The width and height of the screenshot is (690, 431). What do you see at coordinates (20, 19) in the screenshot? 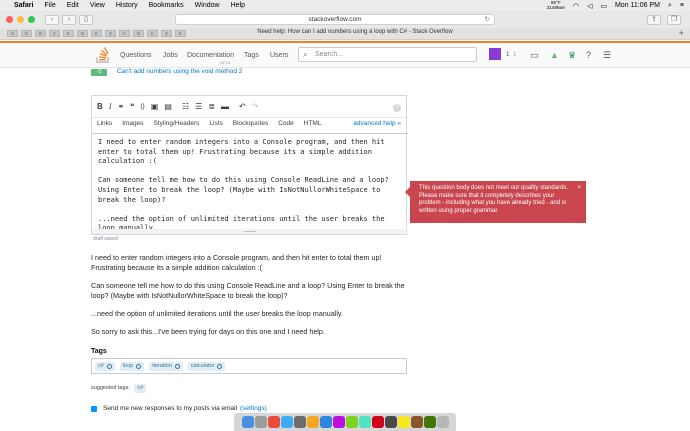
I see `minimize-window-button` at bounding box center [20, 19].